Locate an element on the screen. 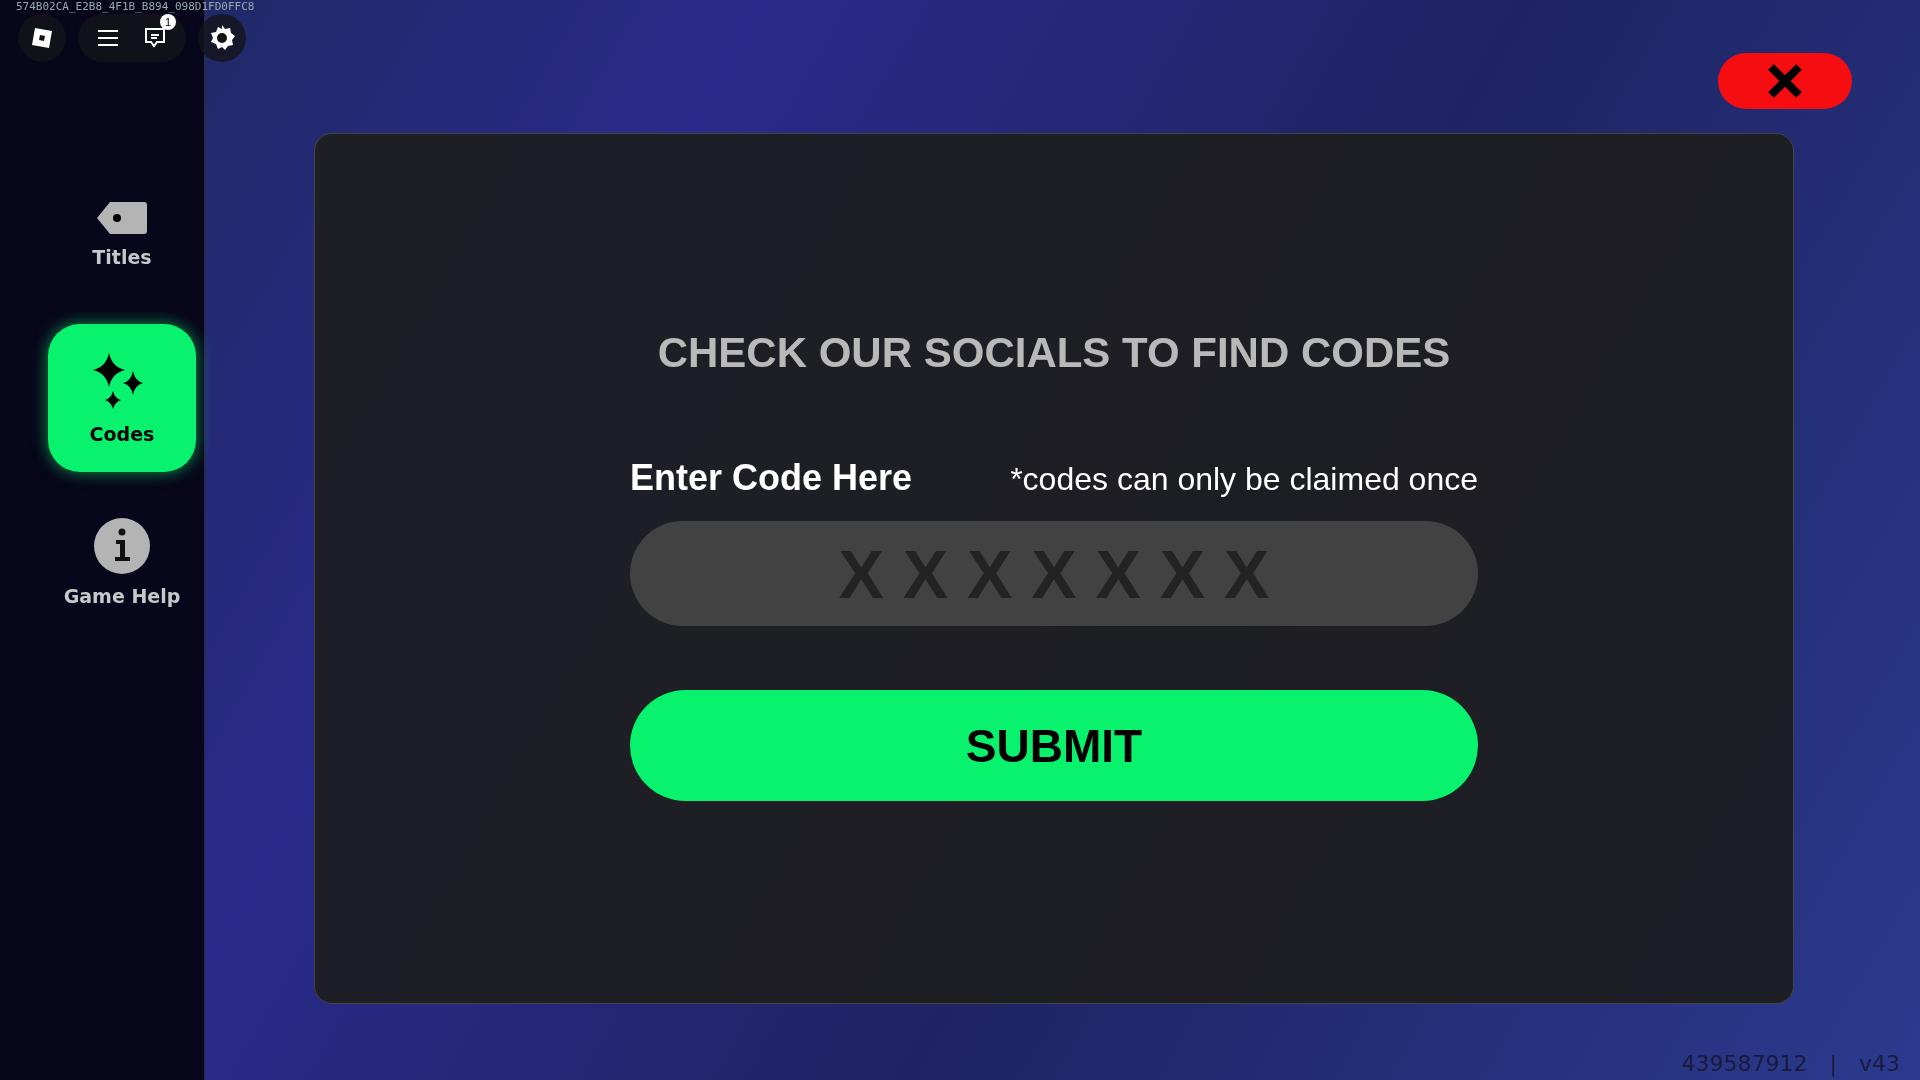  tag-icon is located at coordinates (122, 218).